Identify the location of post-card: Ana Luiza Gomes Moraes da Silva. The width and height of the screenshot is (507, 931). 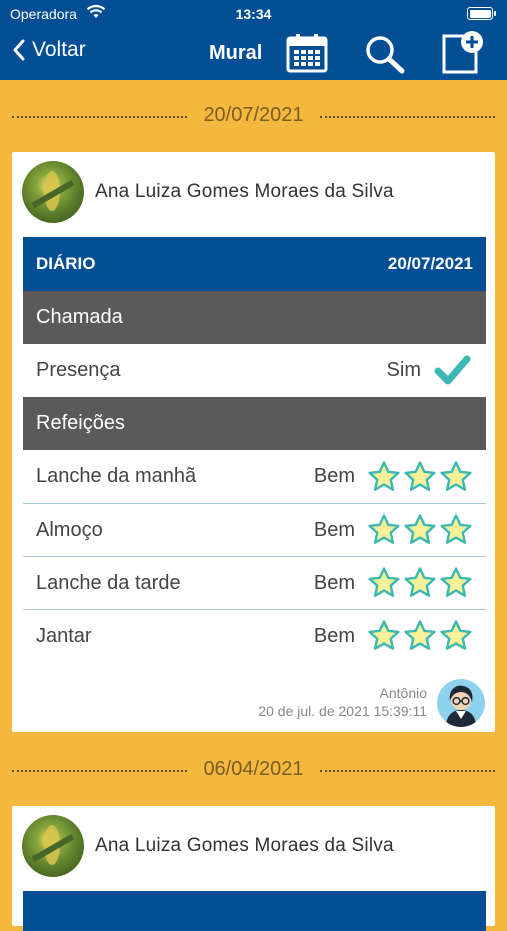
(253, 868).